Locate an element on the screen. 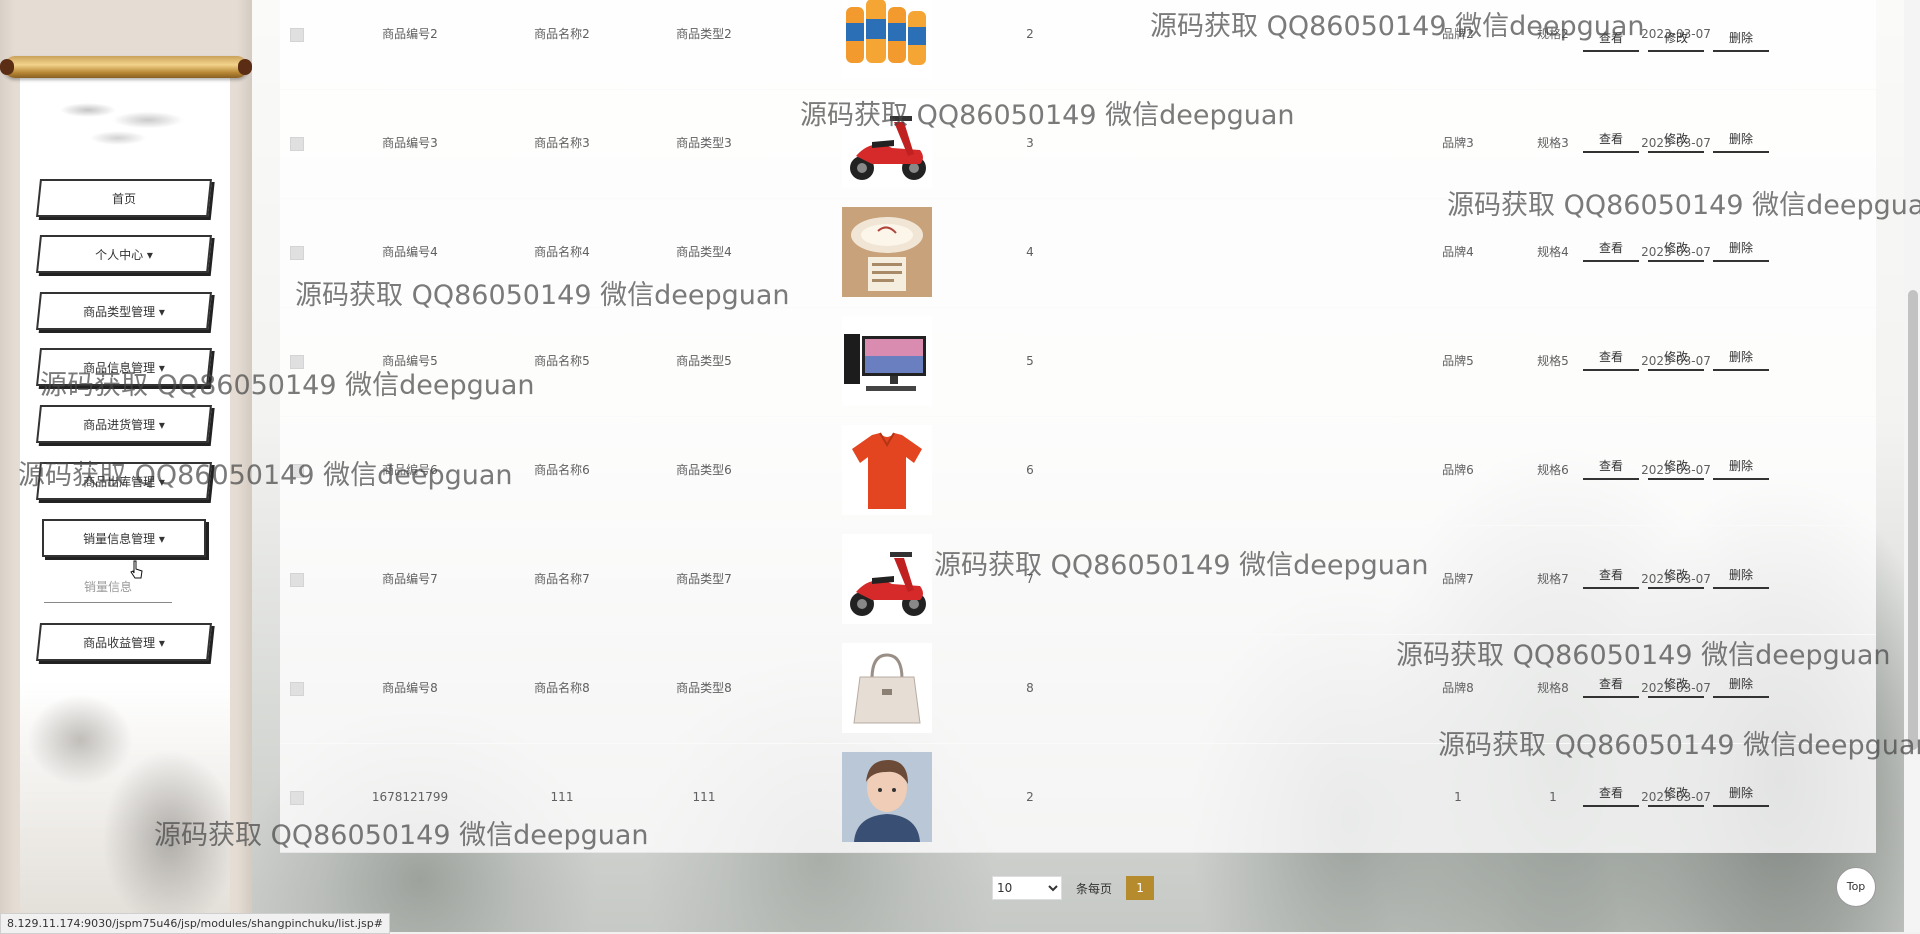 The height and width of the screenshot is (934, 1920). cell-name: 商品名称2 is located at coordinates (562, 34).